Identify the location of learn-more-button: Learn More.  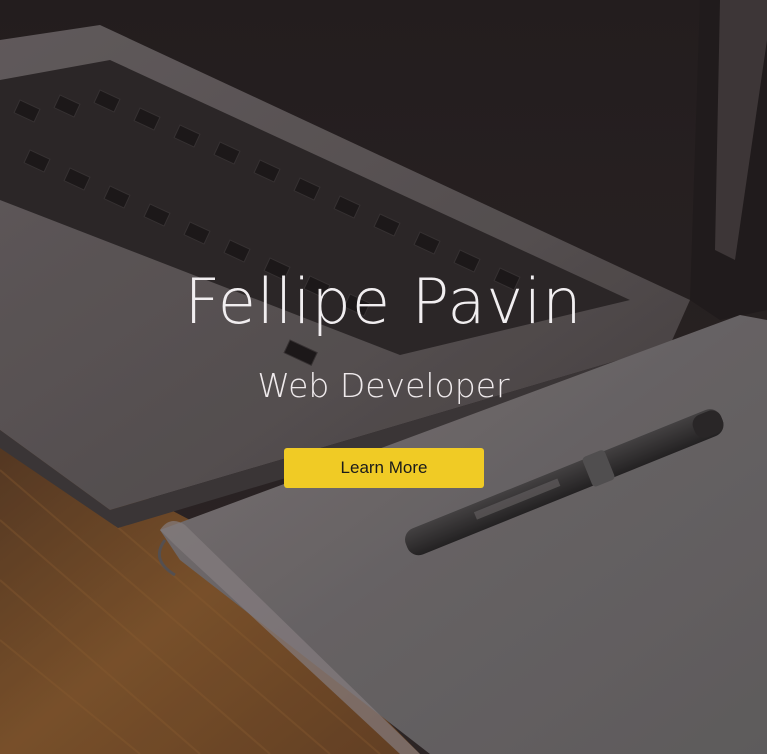
(384, 468).